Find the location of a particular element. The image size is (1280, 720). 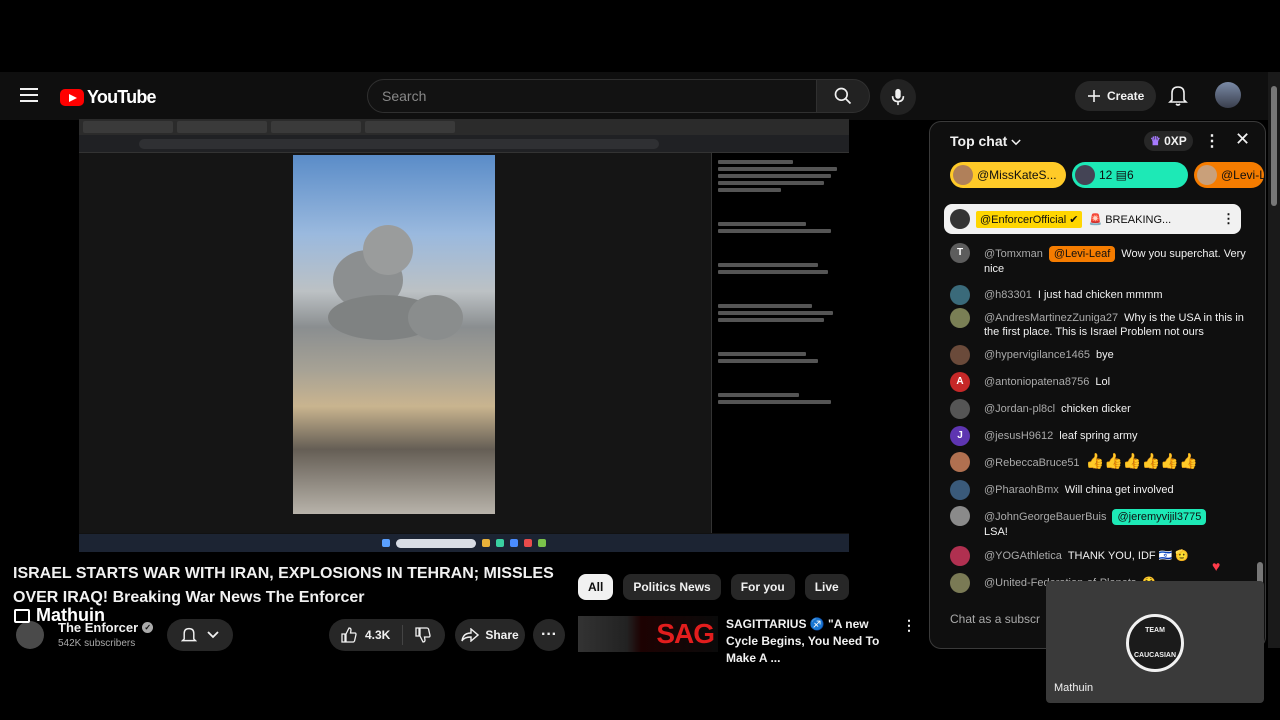

chat-message: @PharaohBmx Will china get involved is located at coordinates (1098, 490).